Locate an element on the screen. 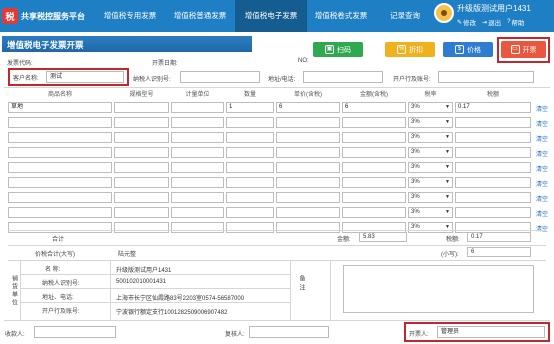 The width and height of the screenshot is (554, 344). scan-button: ▣ 扫码 is located at coordinates (338, 49).